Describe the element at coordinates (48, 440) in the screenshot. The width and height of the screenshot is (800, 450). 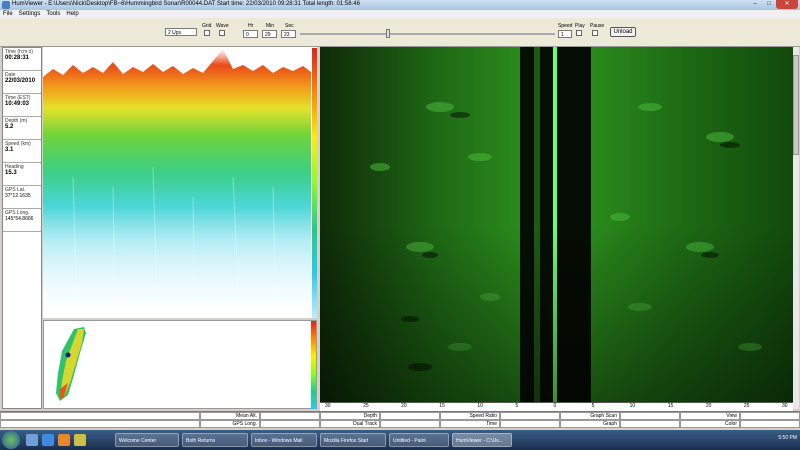
I see `ie-icon` at that location.